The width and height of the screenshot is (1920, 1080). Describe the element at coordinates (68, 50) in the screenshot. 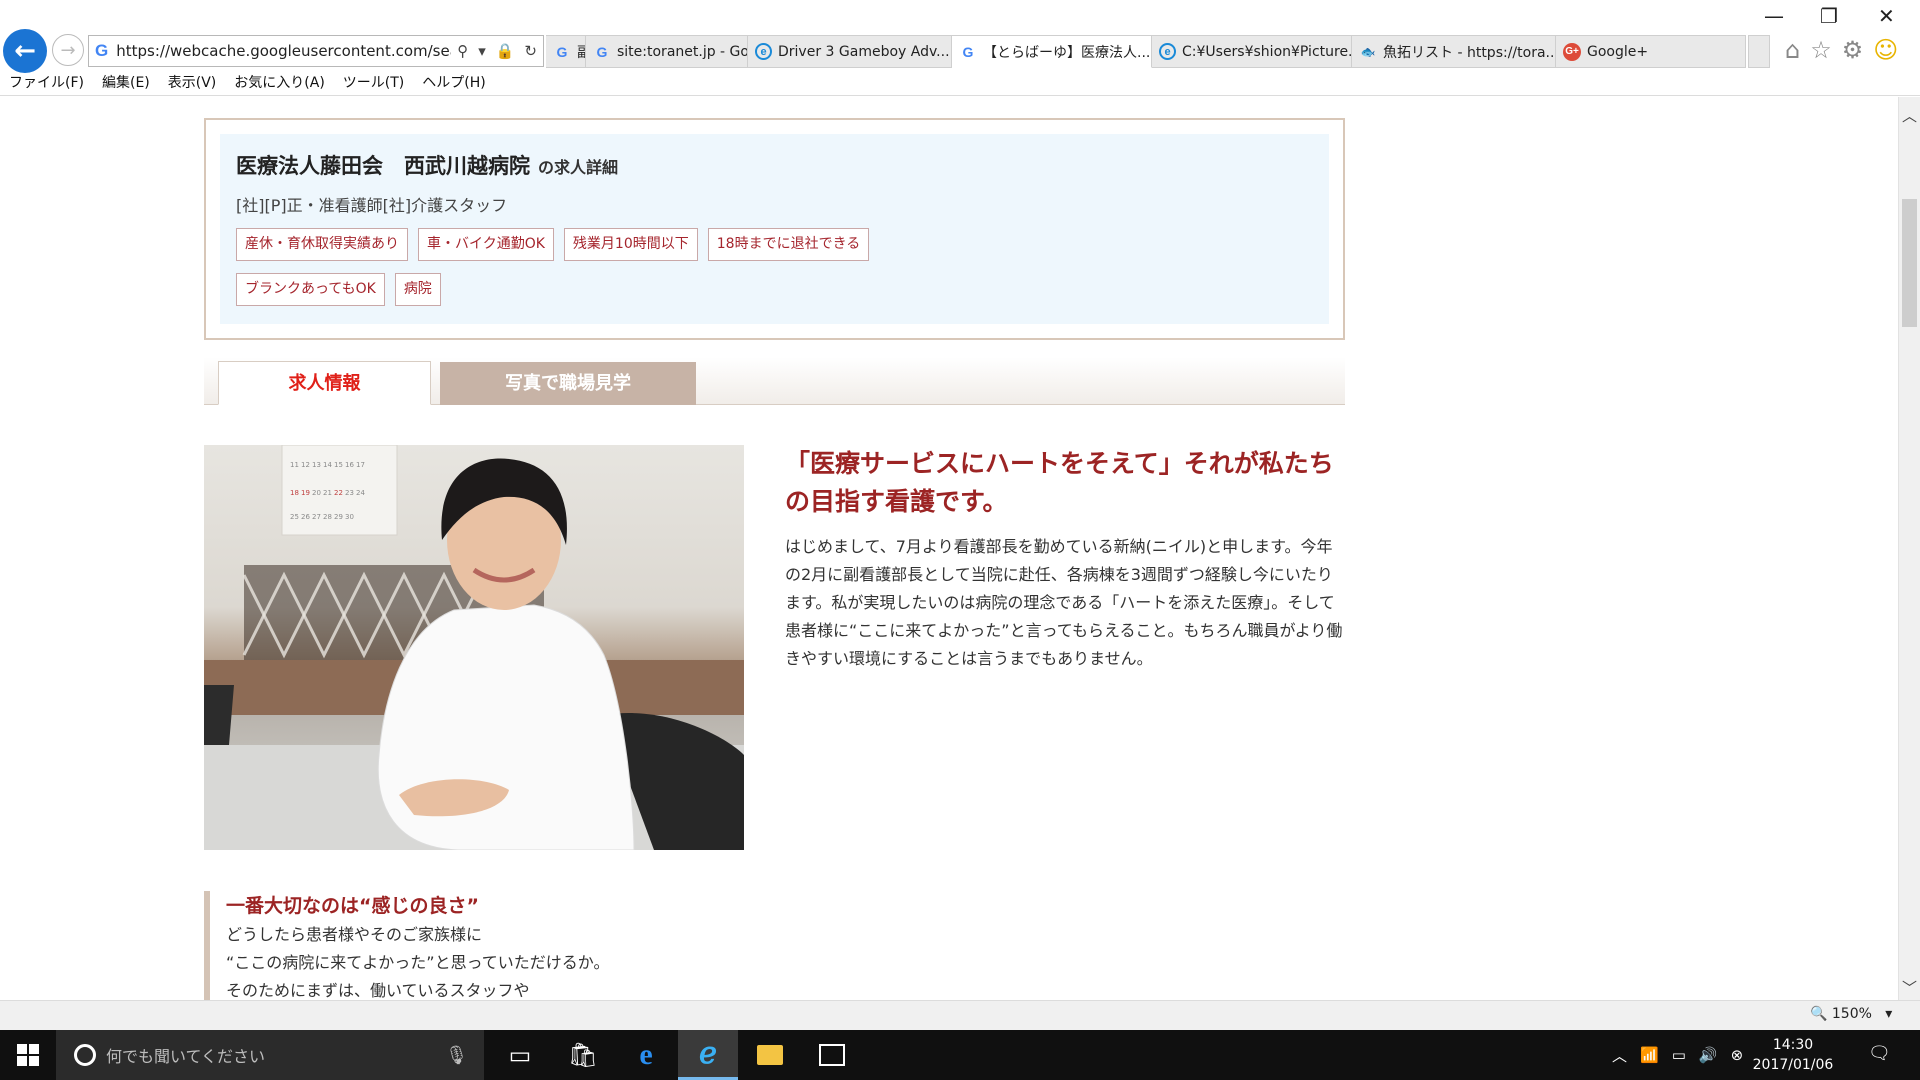

I see `forward-button: →` at that location.